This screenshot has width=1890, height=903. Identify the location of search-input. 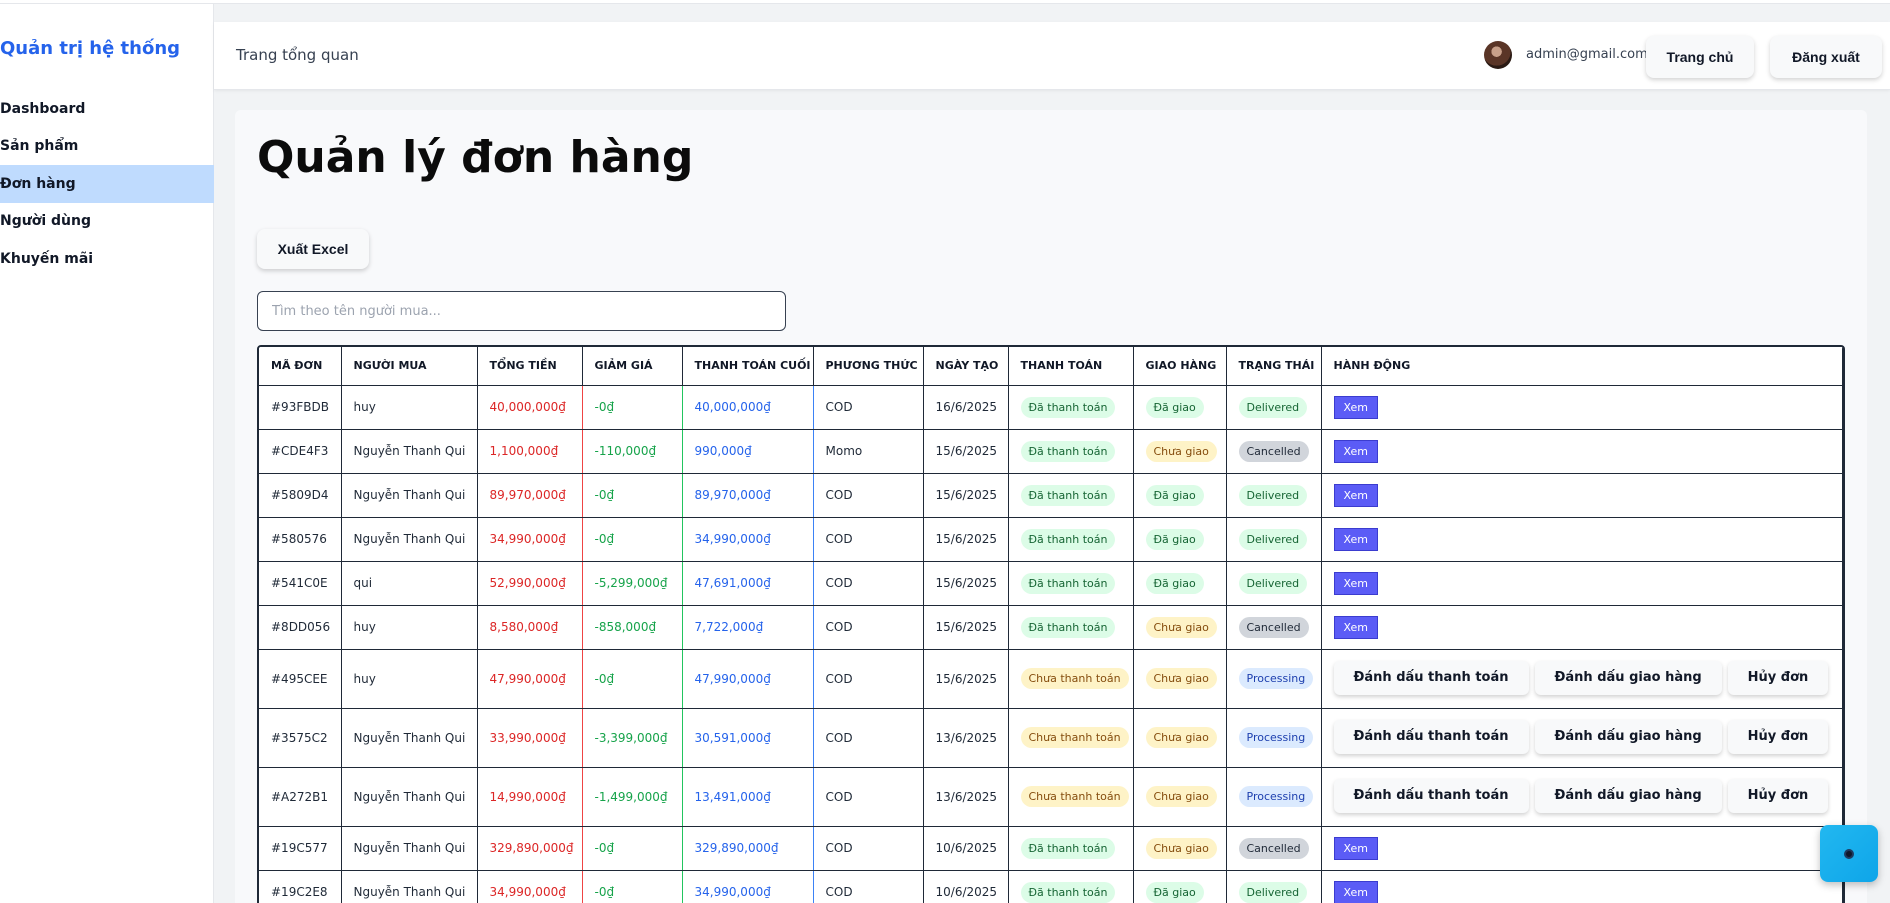
(521, 311).